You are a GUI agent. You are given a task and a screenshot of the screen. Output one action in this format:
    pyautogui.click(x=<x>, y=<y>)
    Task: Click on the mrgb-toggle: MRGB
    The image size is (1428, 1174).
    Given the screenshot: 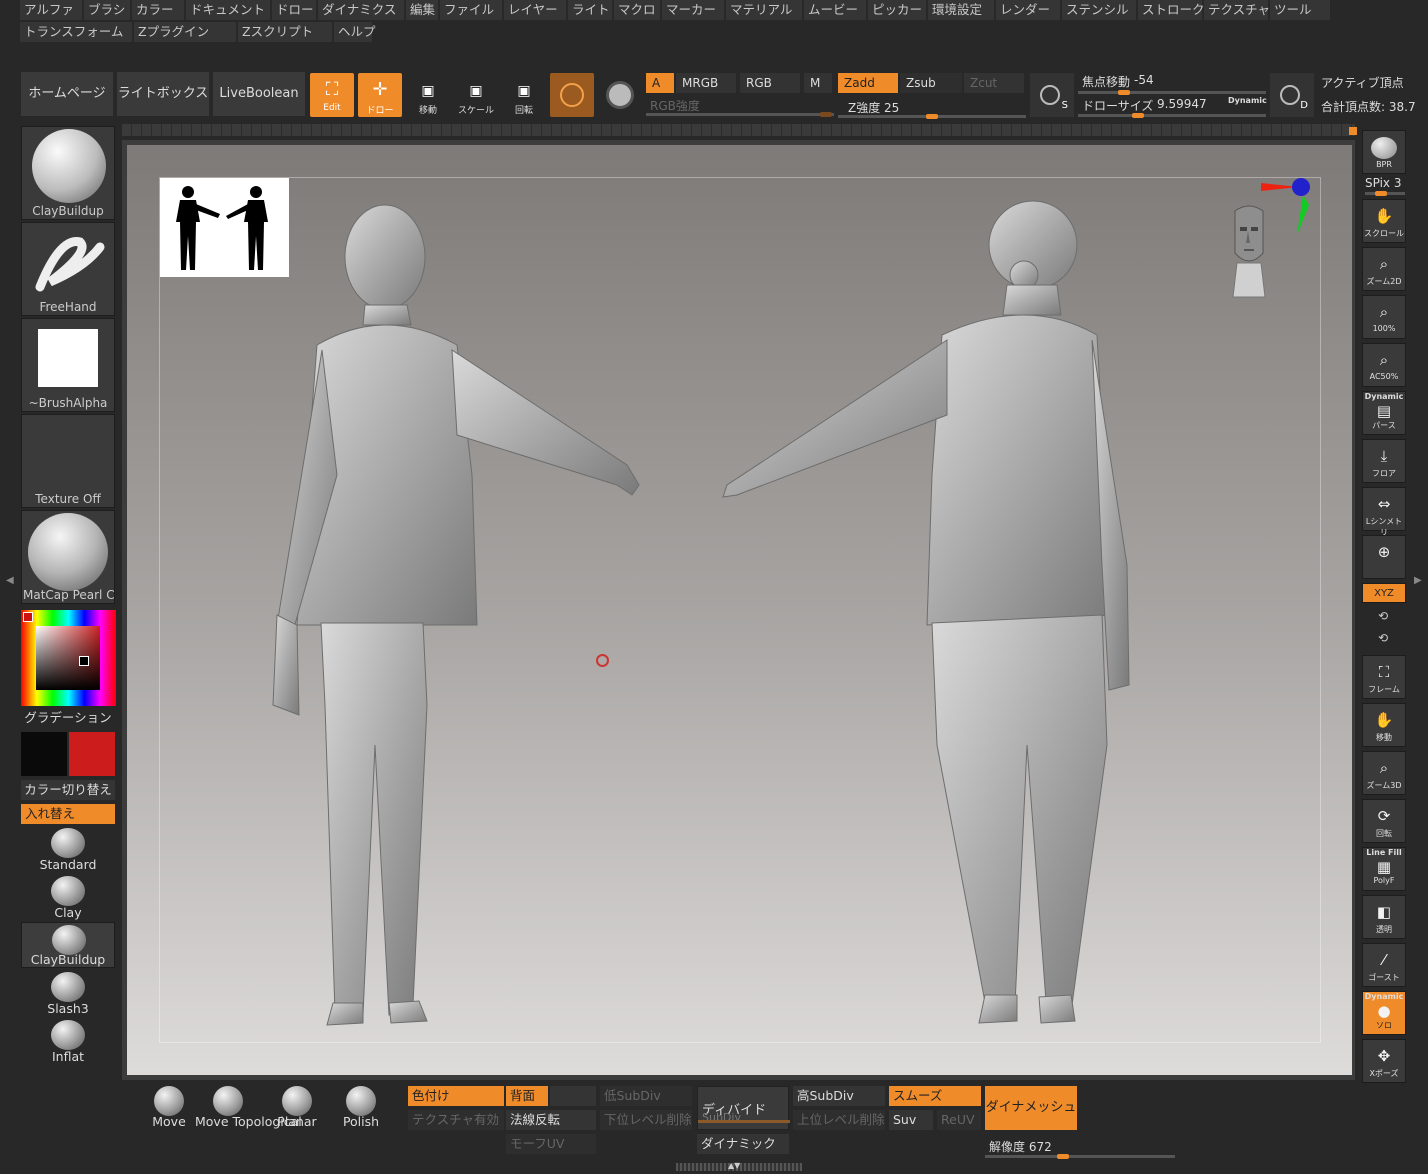 What is the action you would take?
    pyautogui.click(x=706, y=83)
    